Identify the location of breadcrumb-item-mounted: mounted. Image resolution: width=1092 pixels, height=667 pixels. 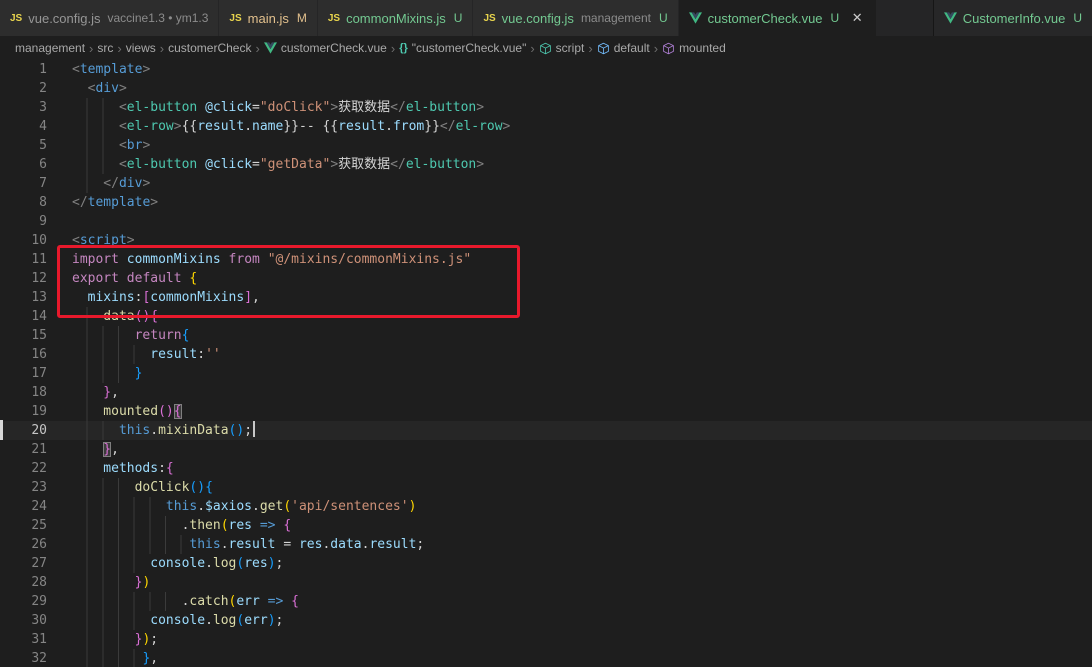
(694, 48).